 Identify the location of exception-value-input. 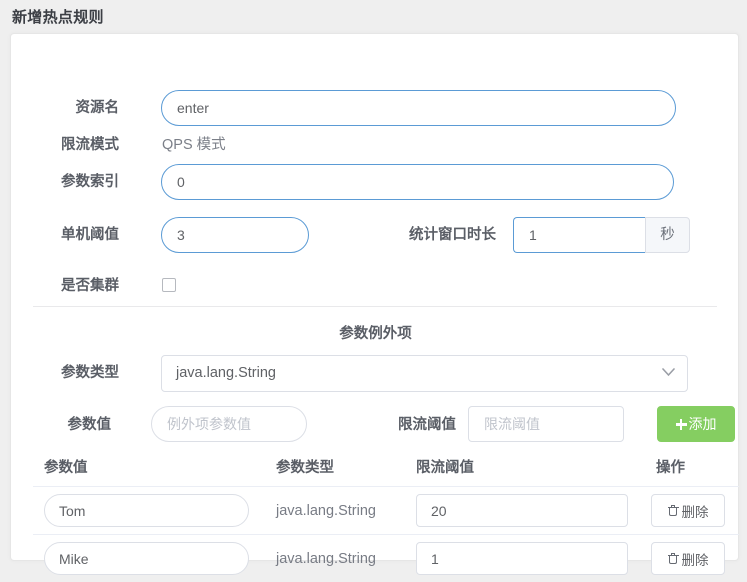
(229, 424).